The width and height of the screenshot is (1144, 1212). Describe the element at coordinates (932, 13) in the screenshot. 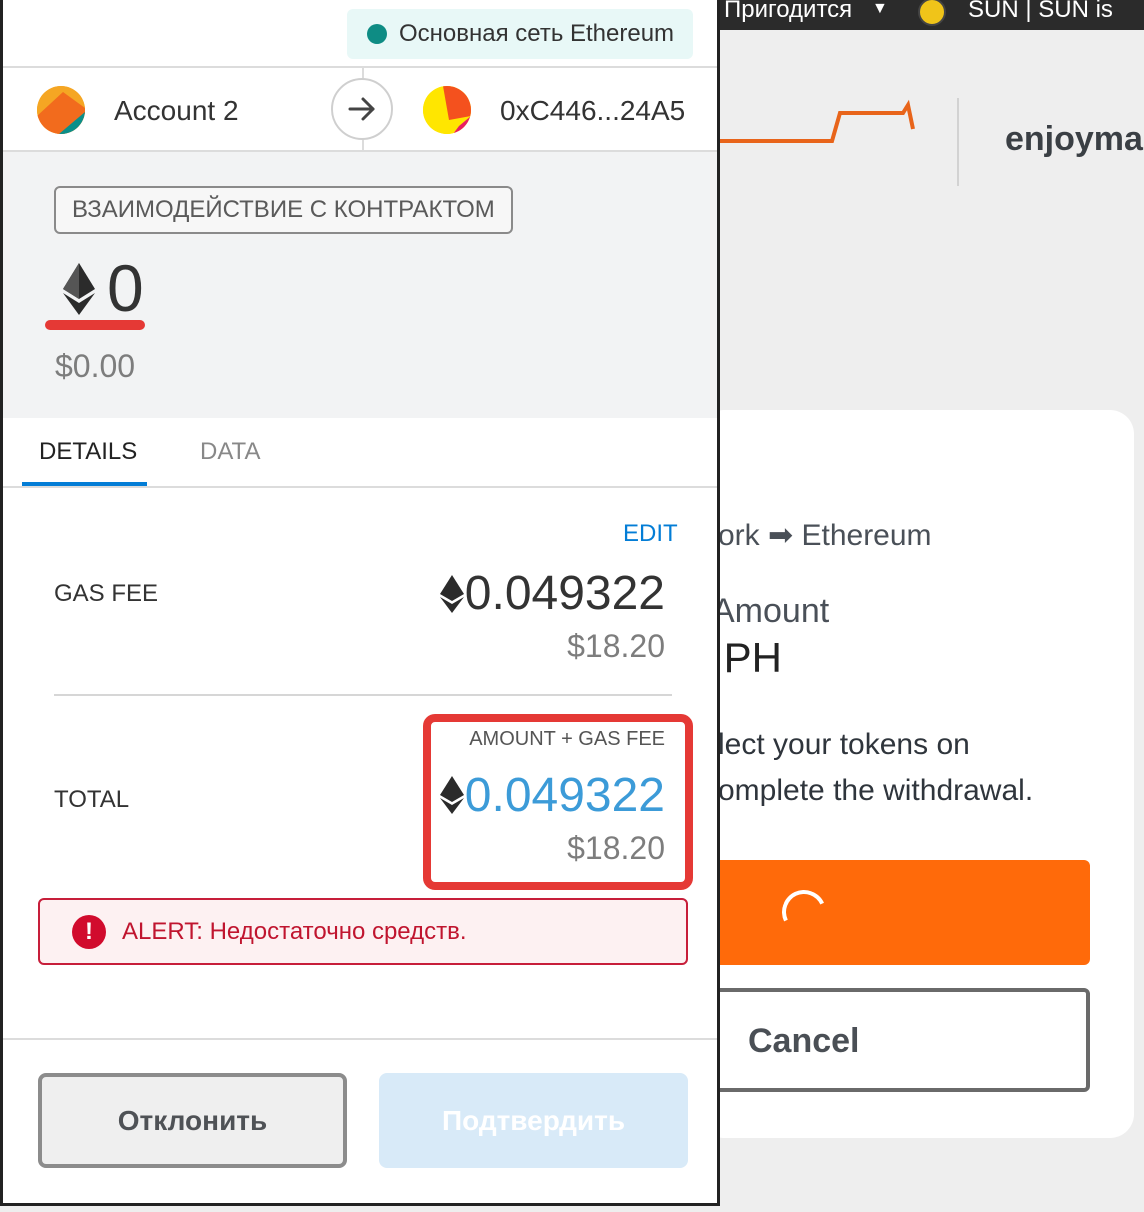

I see `site-favicon-icon` at that location.